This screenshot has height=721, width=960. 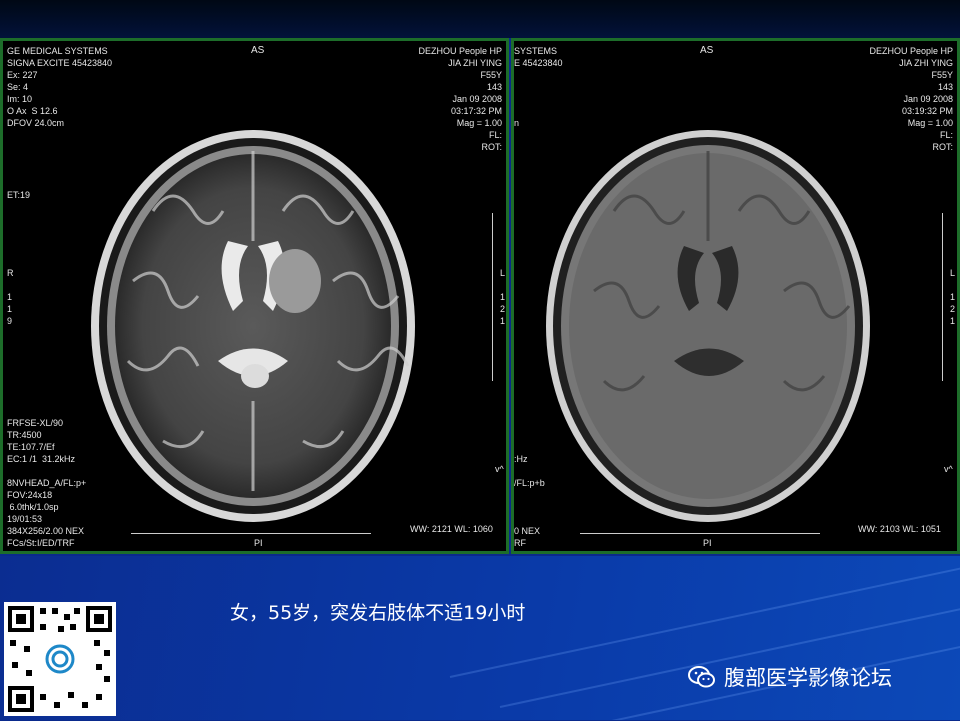 What do you see at coordinates (480, 19) in the screenshot?
I see `top-band` at bounding box center [480, 19].